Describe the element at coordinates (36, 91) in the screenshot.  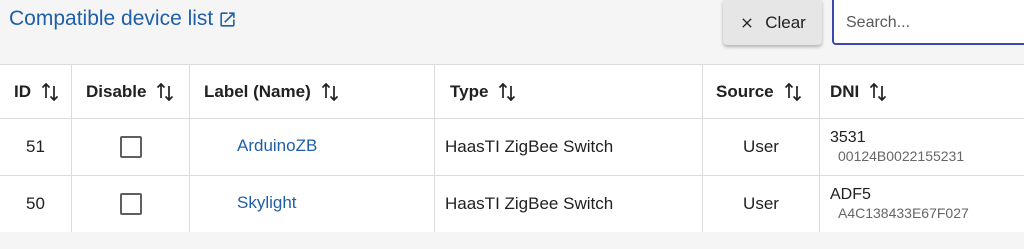
I see `column-header-id: ID` at that location.